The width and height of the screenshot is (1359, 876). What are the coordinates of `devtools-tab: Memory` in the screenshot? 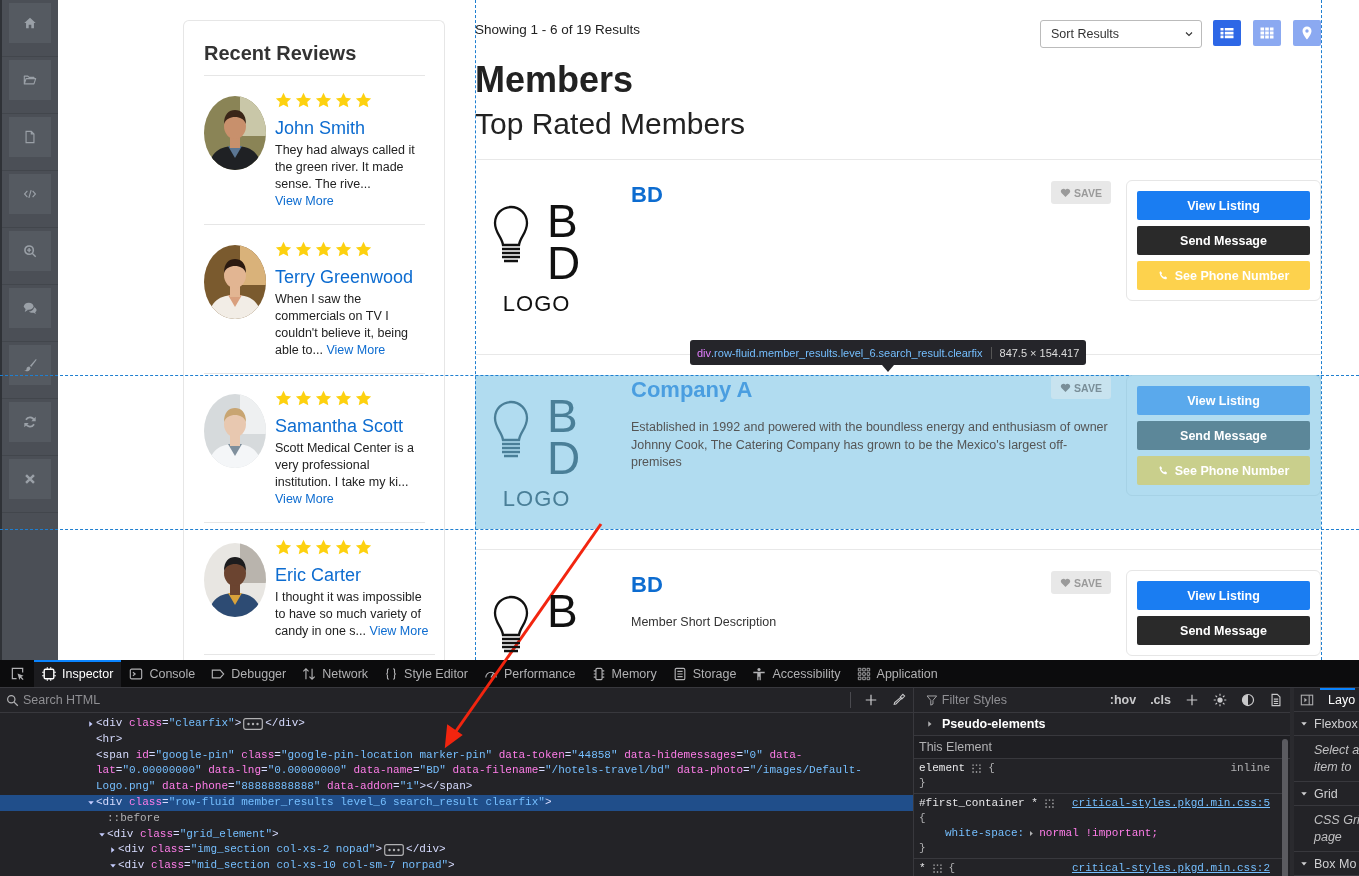 It's located at (624, 673).